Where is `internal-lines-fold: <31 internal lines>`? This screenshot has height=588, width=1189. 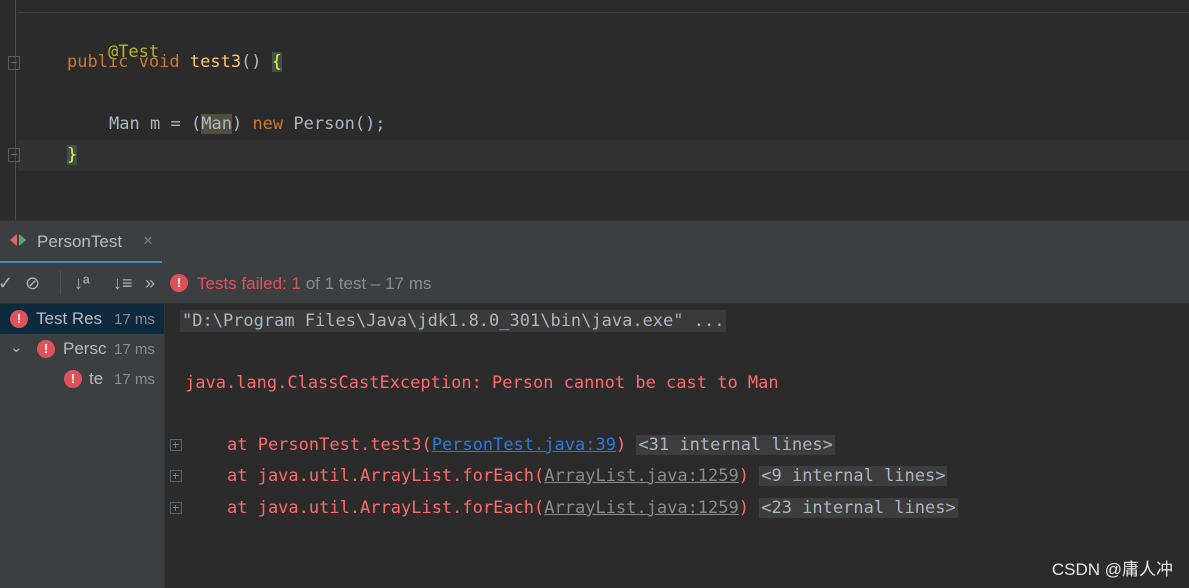 internal-lines-fold: <31 internal lines> is located at coordinates (735, 445).